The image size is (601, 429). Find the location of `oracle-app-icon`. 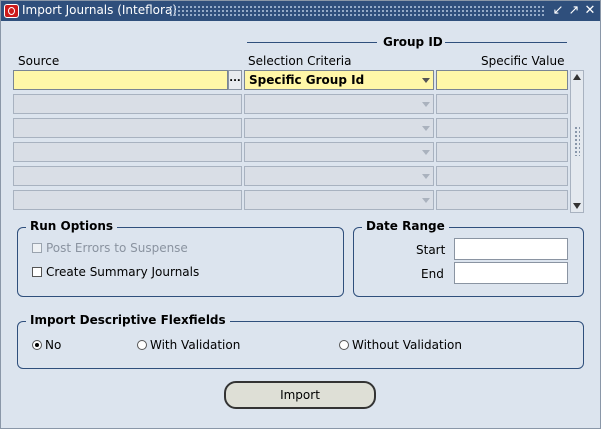

oracle-app-icon is located at coordinates (11, 11).